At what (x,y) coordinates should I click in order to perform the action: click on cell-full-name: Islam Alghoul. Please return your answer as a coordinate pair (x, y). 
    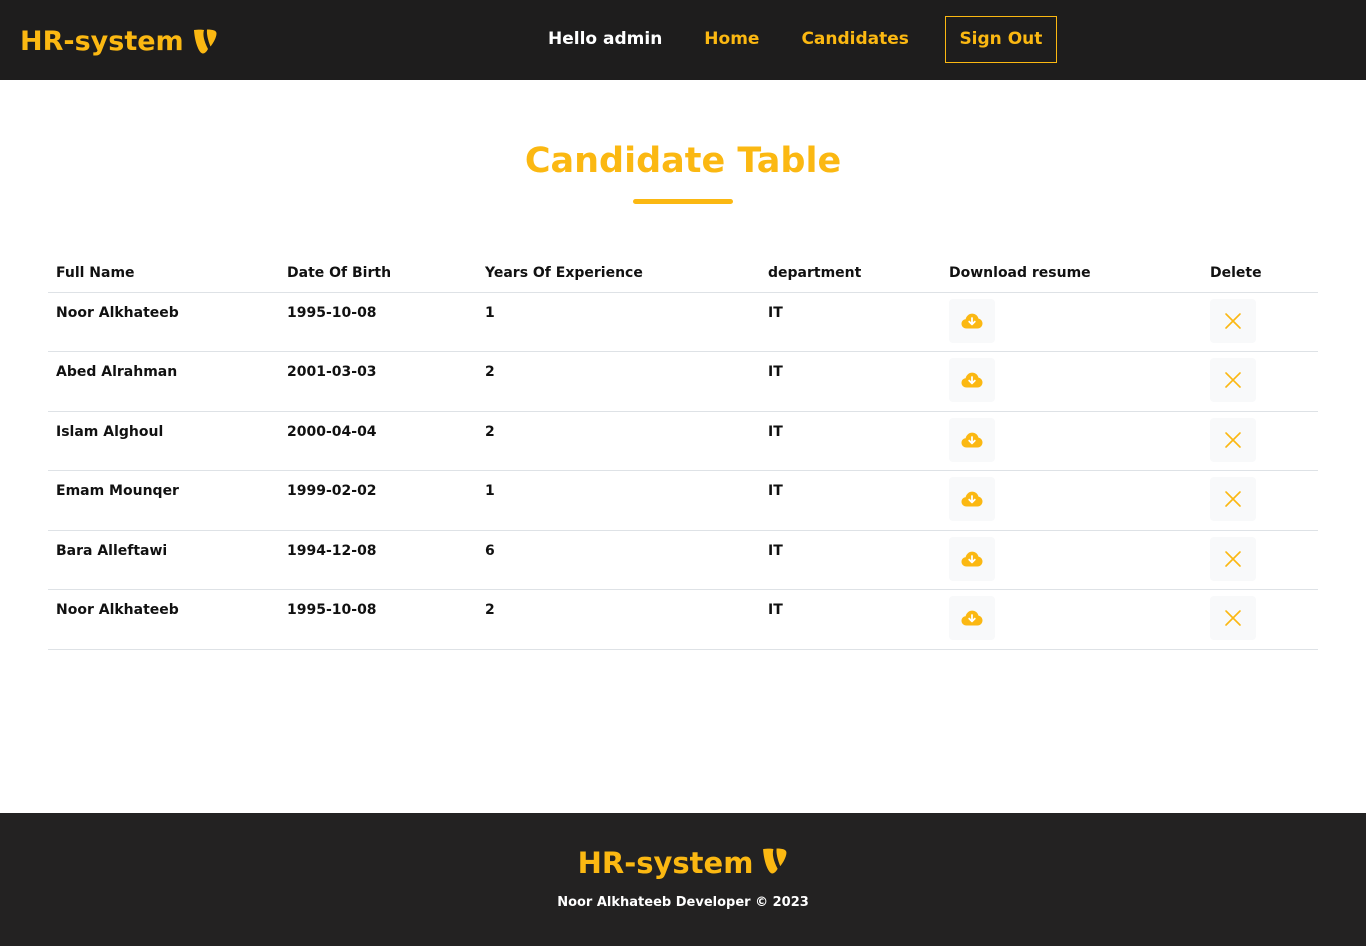
    Looking at the image, I should click on (163, 441).